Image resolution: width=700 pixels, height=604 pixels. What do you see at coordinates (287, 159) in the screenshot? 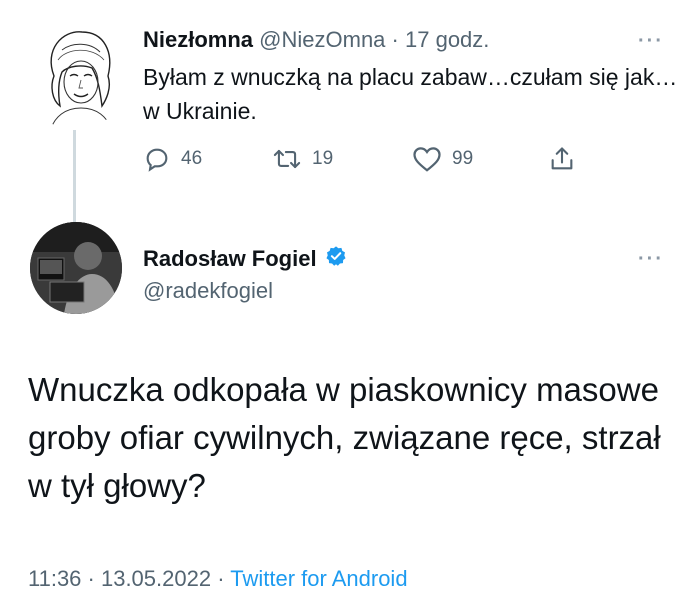
I see `retweet-icon` at bounding box center [287, 159].